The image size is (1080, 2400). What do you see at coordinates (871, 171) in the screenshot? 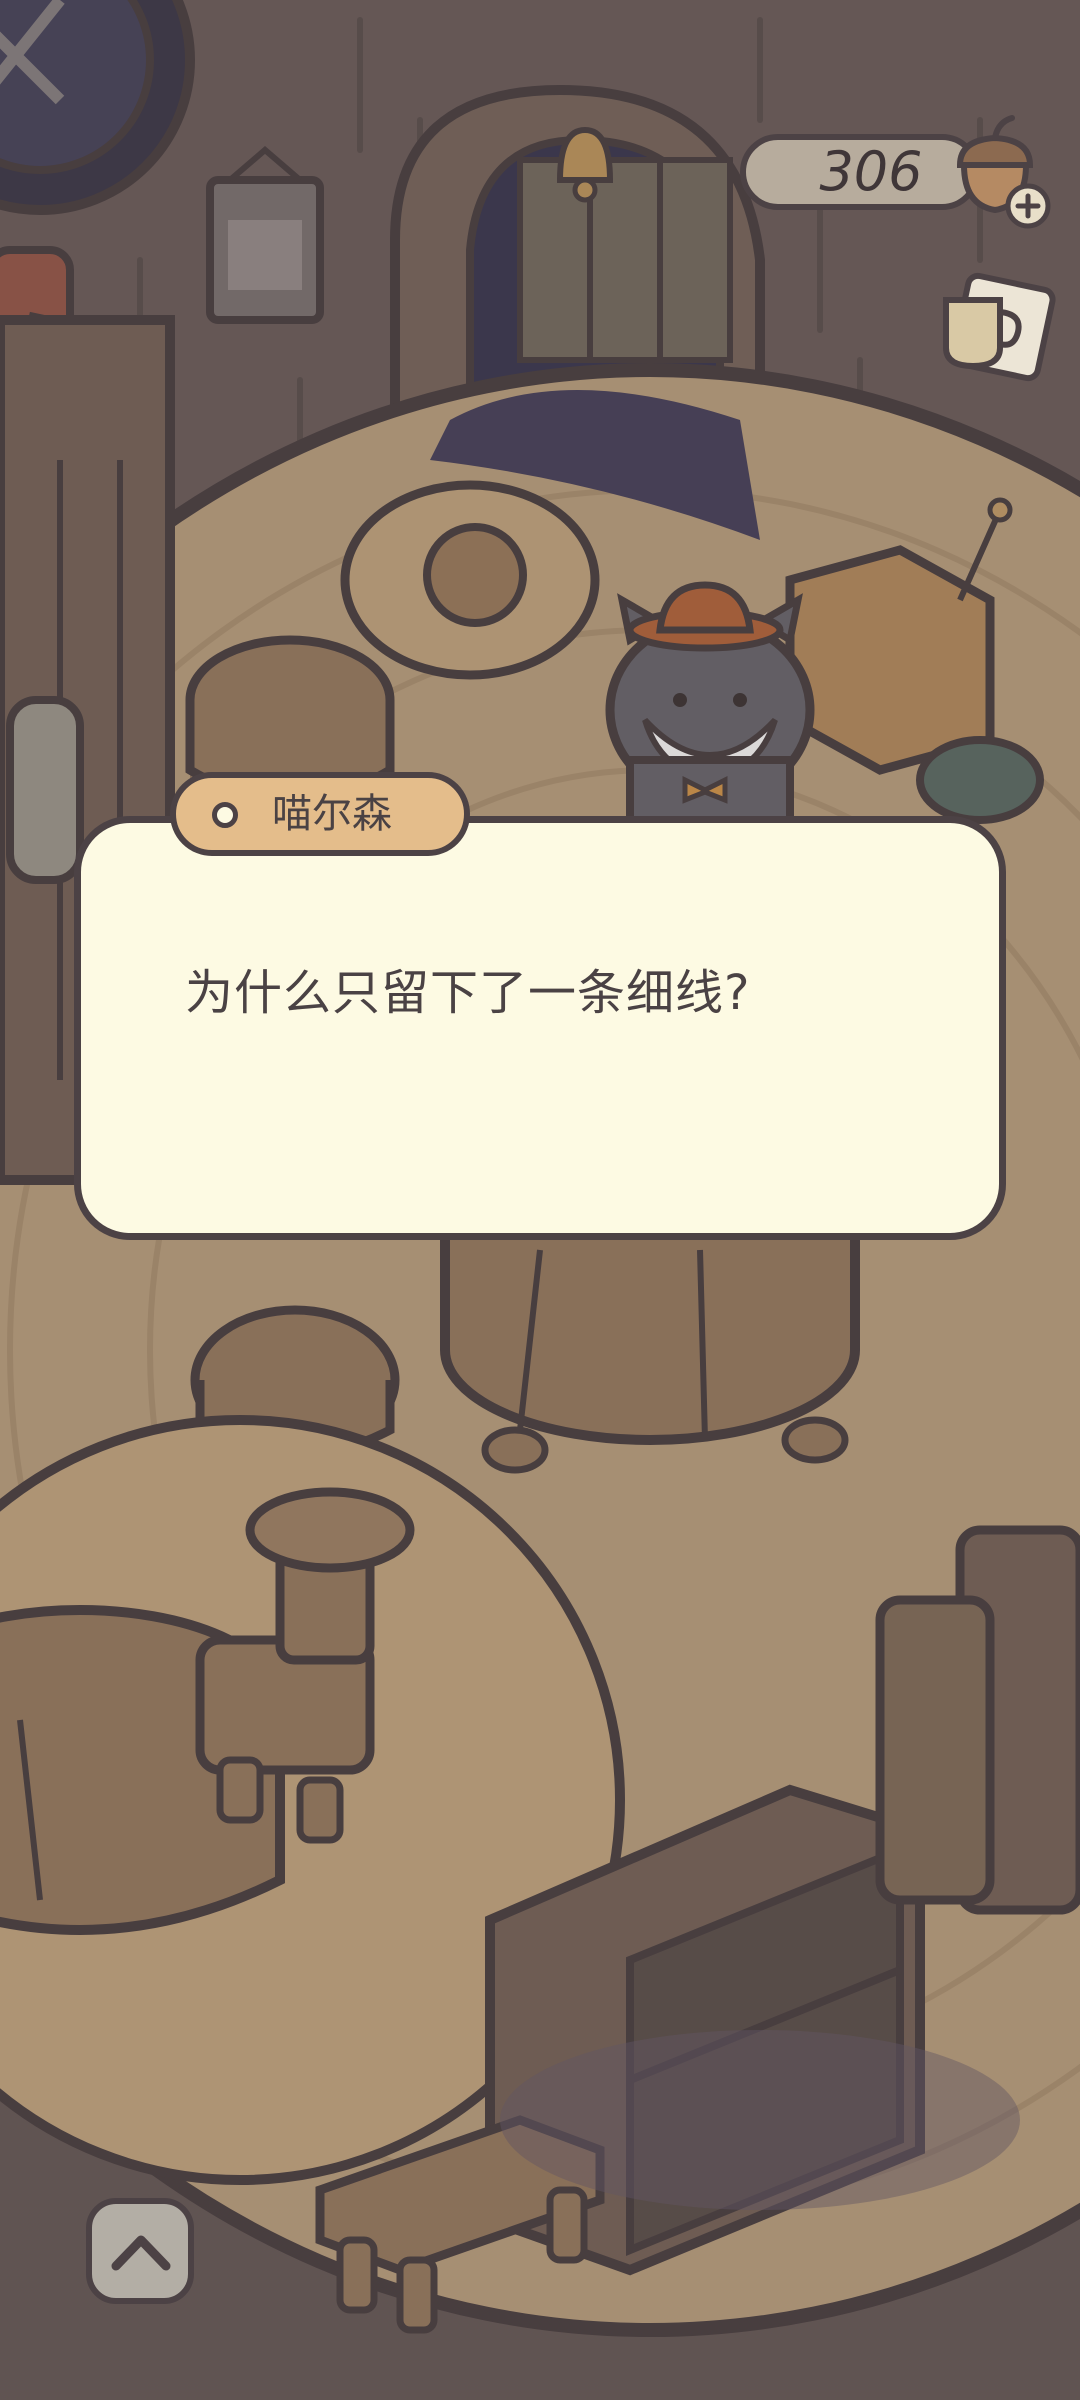
I see `currency-value: 306` at bounding box center [871, 171].